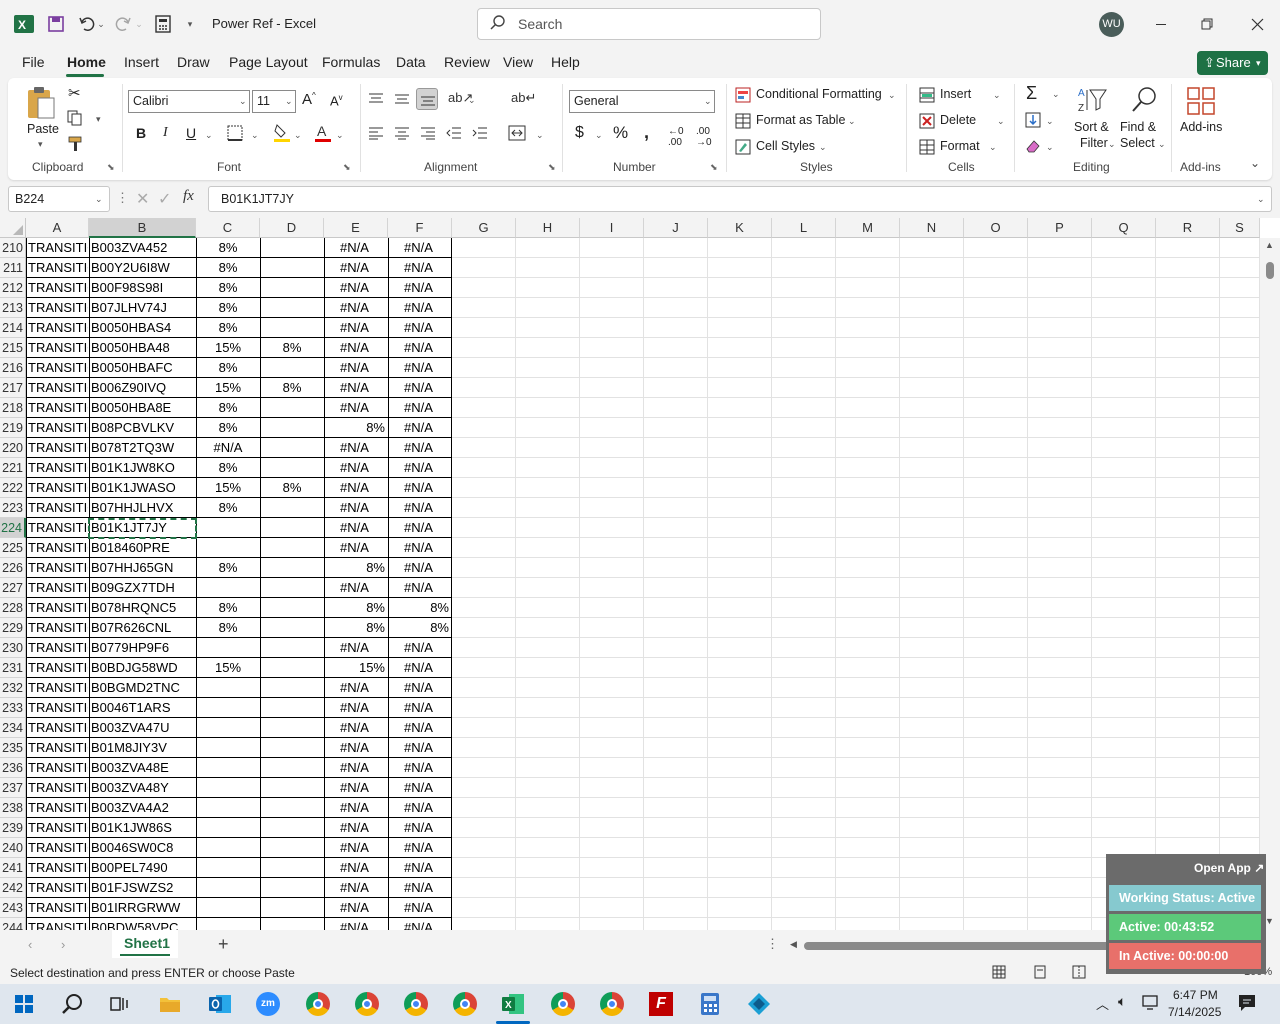 The width and height of the screenshot is (1280, 1024). I want to click on formula-input: B01K1JT7JY ⌄, so click(740, 199).